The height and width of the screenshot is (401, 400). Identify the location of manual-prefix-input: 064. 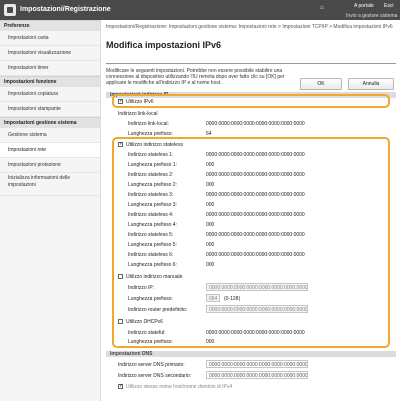
(213, 298).